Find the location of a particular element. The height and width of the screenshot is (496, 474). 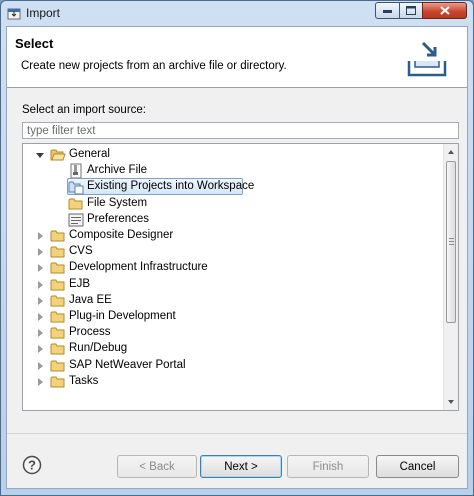

tree-item-label: SAP NetWeaver Portal is located at coordinates (127, 364).